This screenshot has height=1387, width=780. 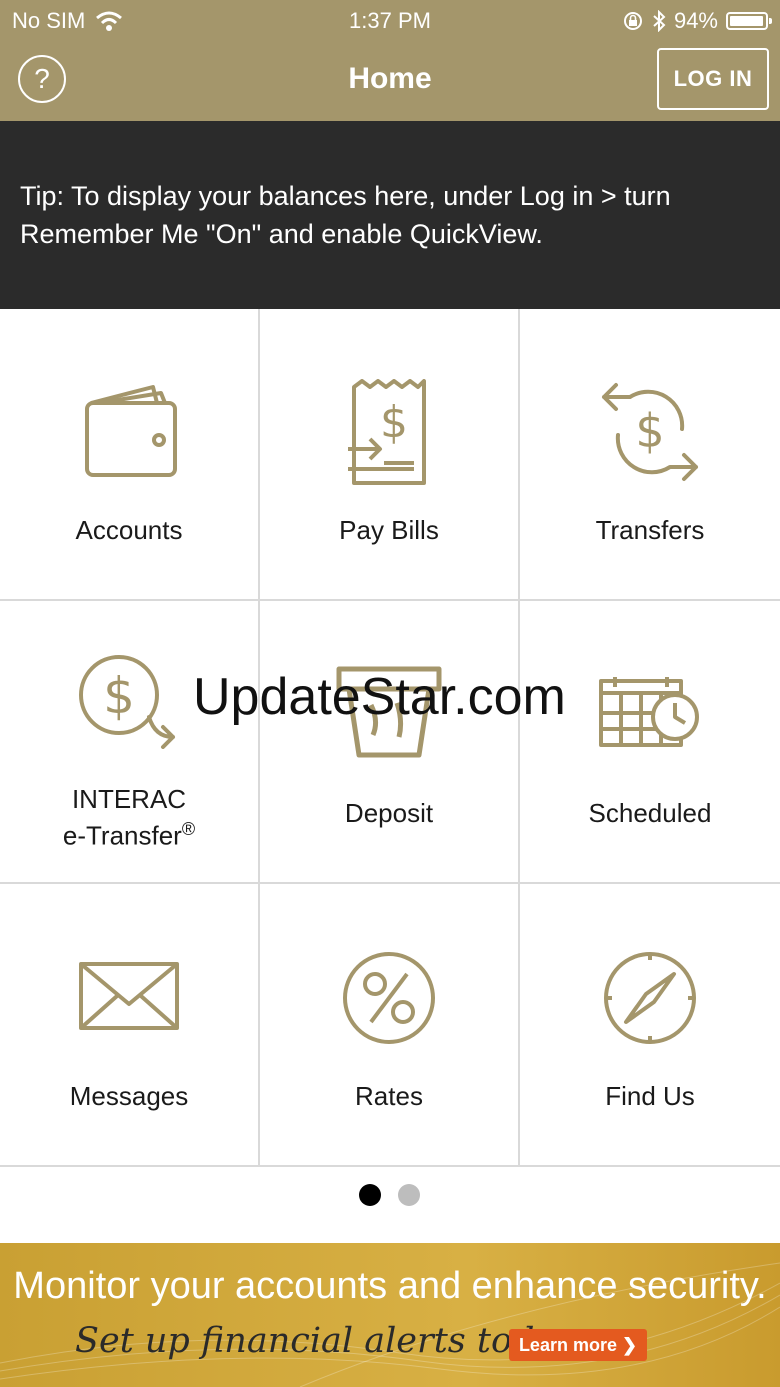 I want to click on learn-more-button: Learn more ❯, so click(x=578, y=1345).